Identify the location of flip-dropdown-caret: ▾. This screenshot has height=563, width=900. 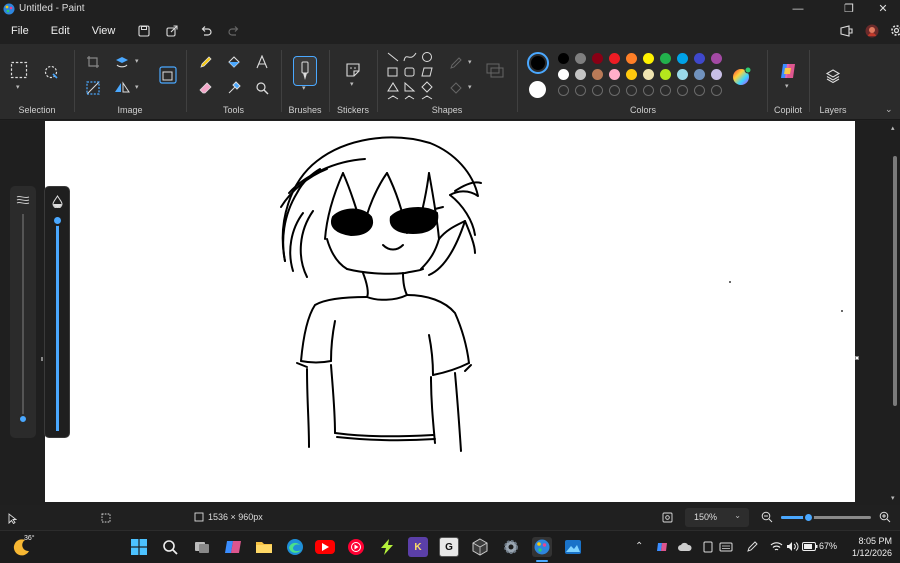
(137, 87).